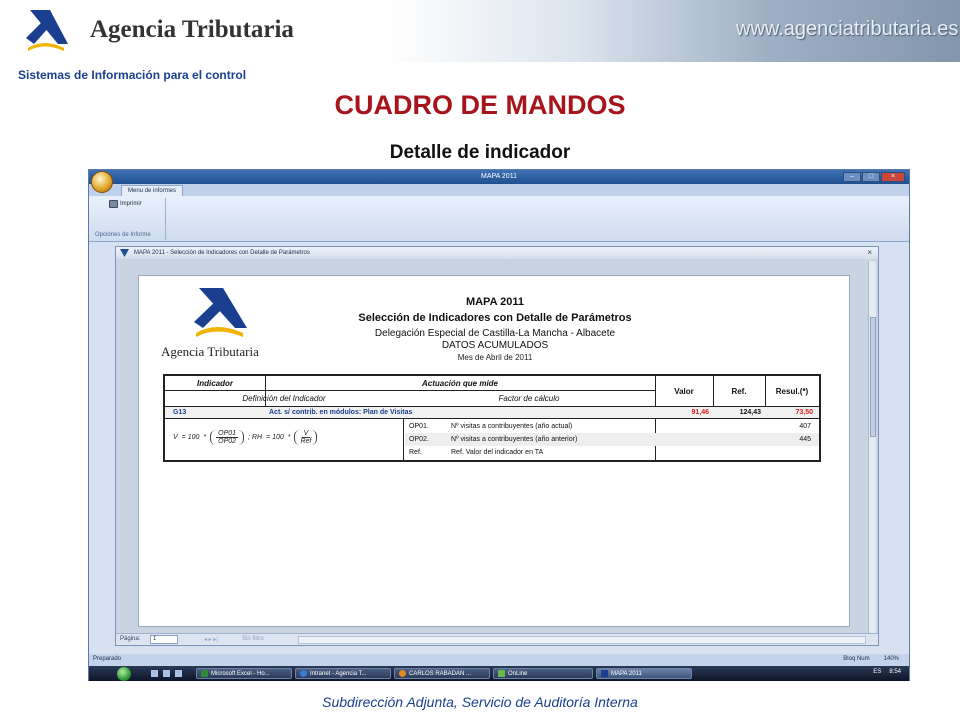 The image size is (960, 720). I want to click on website-url: www.agenciatributaria.es, so click(847, 29).